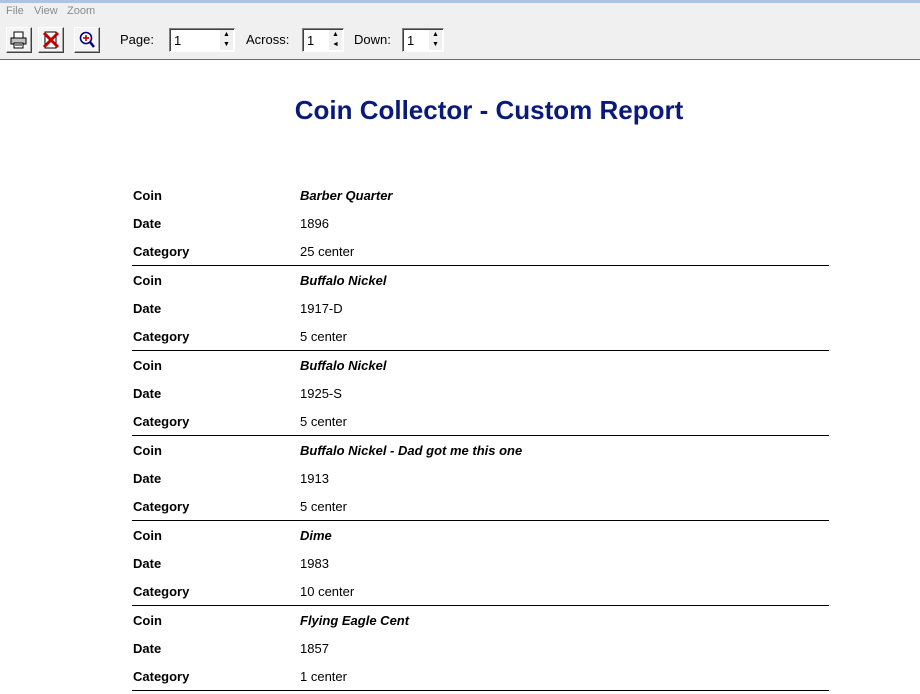 This screenshot has width=920, height=694. I want to click on printer-icon, so click(18, 40).